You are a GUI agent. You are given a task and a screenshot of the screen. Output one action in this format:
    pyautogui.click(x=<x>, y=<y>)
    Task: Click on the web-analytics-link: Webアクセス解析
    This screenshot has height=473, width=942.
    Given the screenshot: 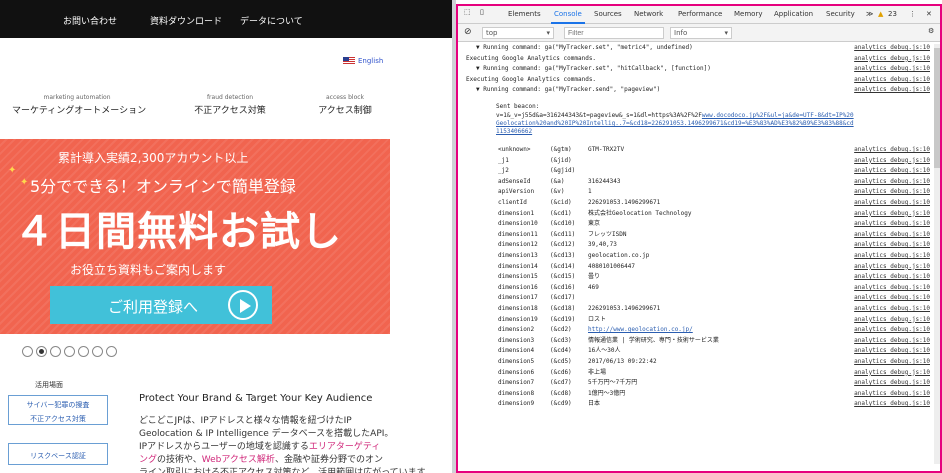 What is the action you would take?
    pyautogui.click(x=238, y=460)
    